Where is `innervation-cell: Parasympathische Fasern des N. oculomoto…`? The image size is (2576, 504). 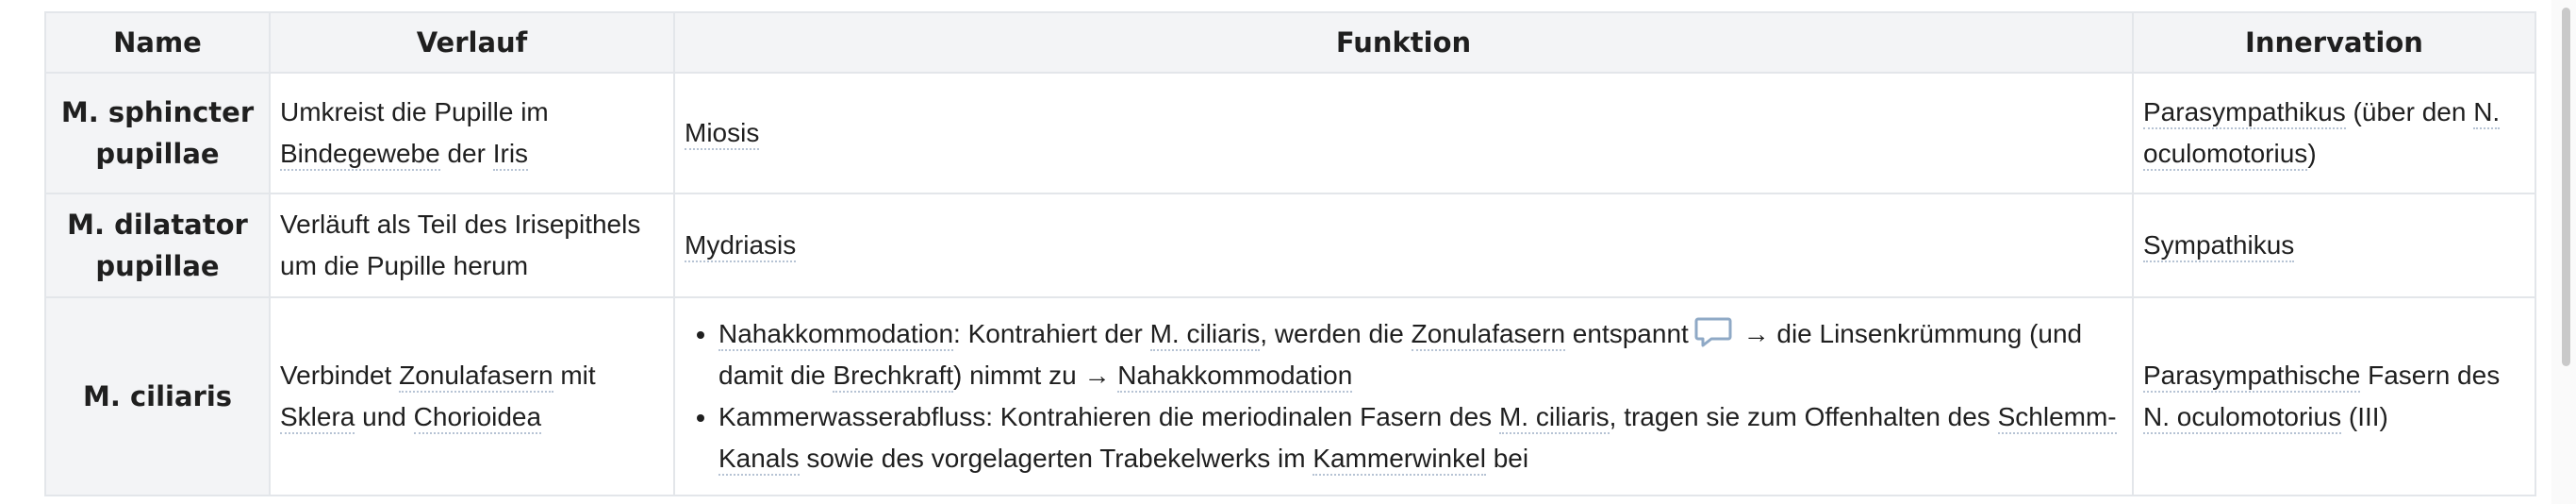 innervation-cell: Parasympathische Fasern des N. oculomoto… is located at coordinates (2334, 396).